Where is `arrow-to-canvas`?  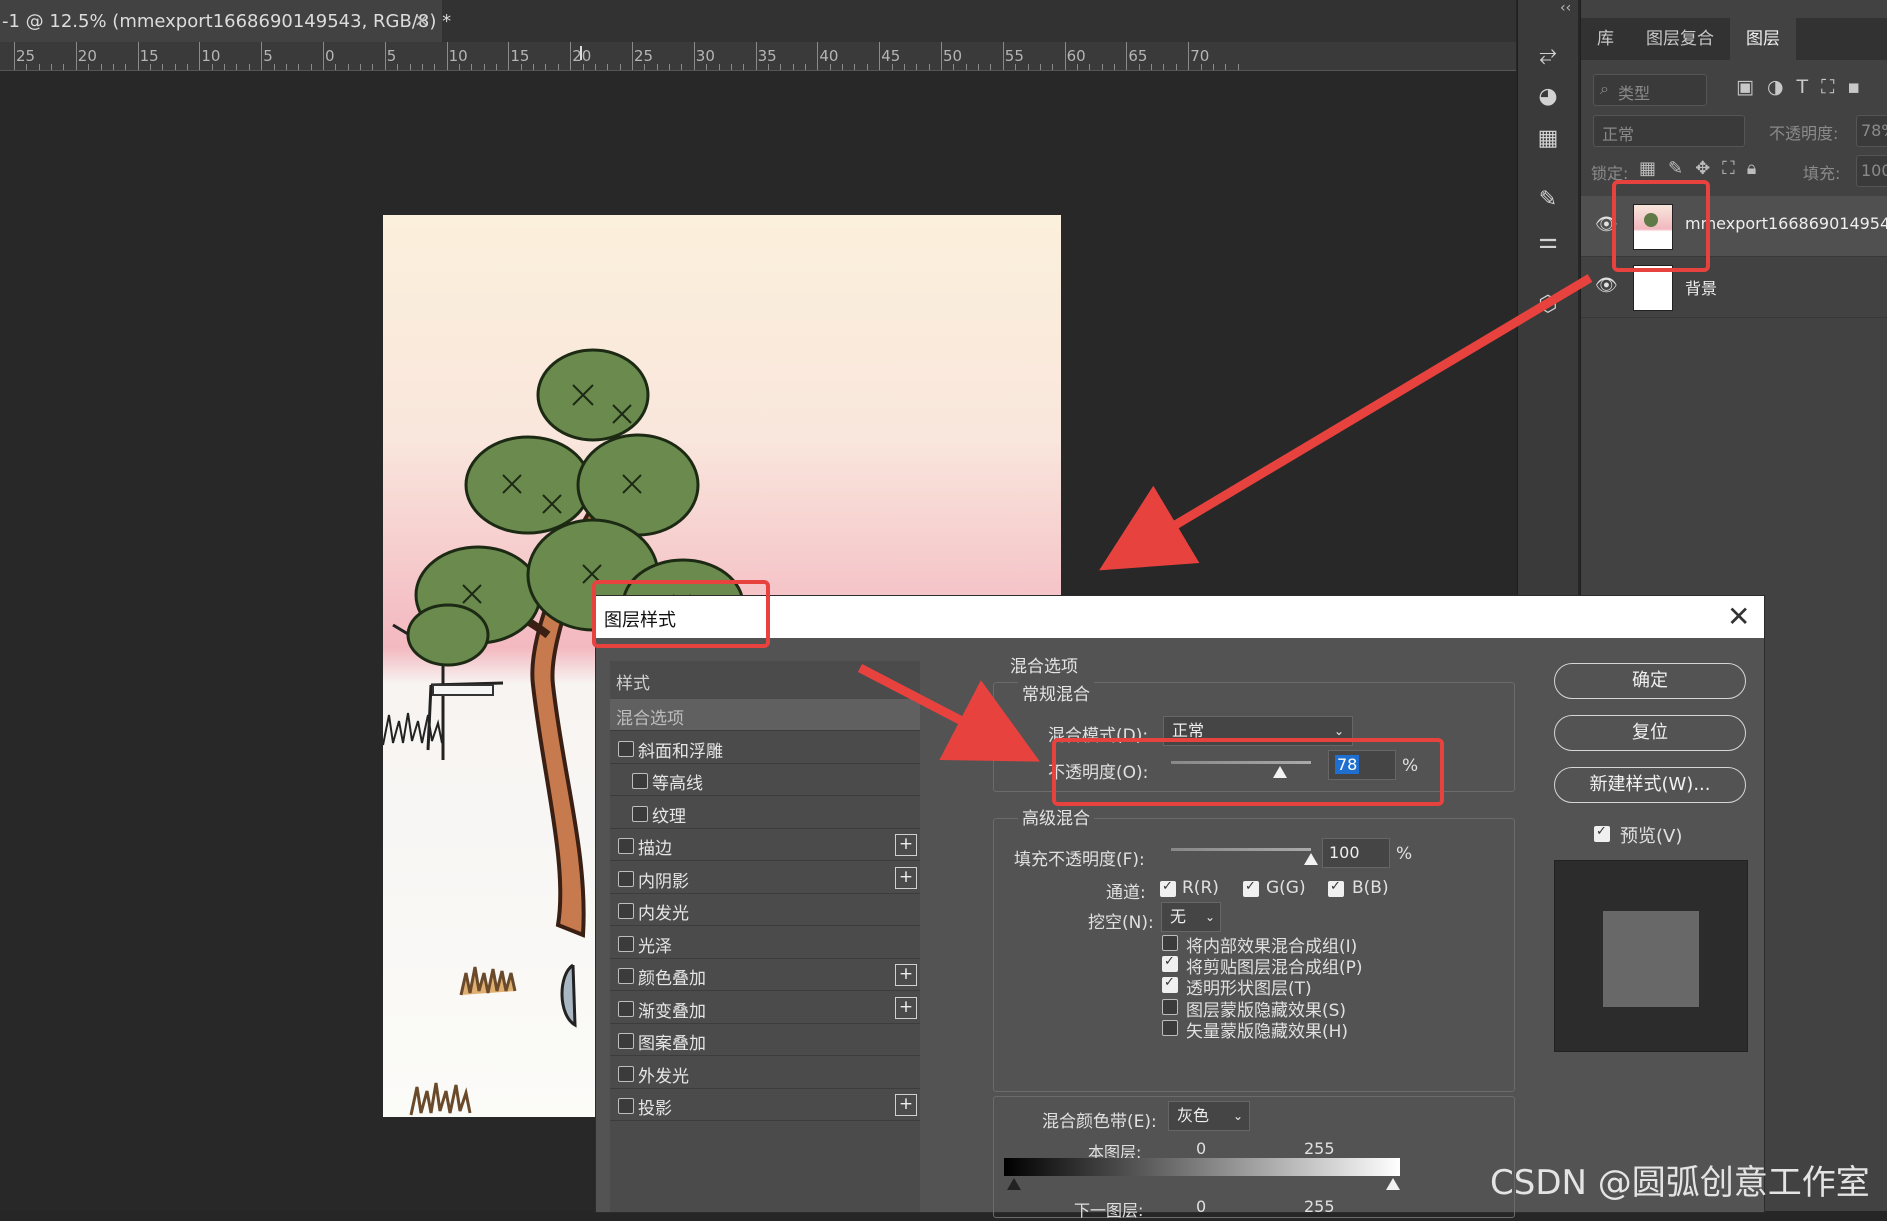
arrow-to-canvas is located at coordinates (1346, 422).